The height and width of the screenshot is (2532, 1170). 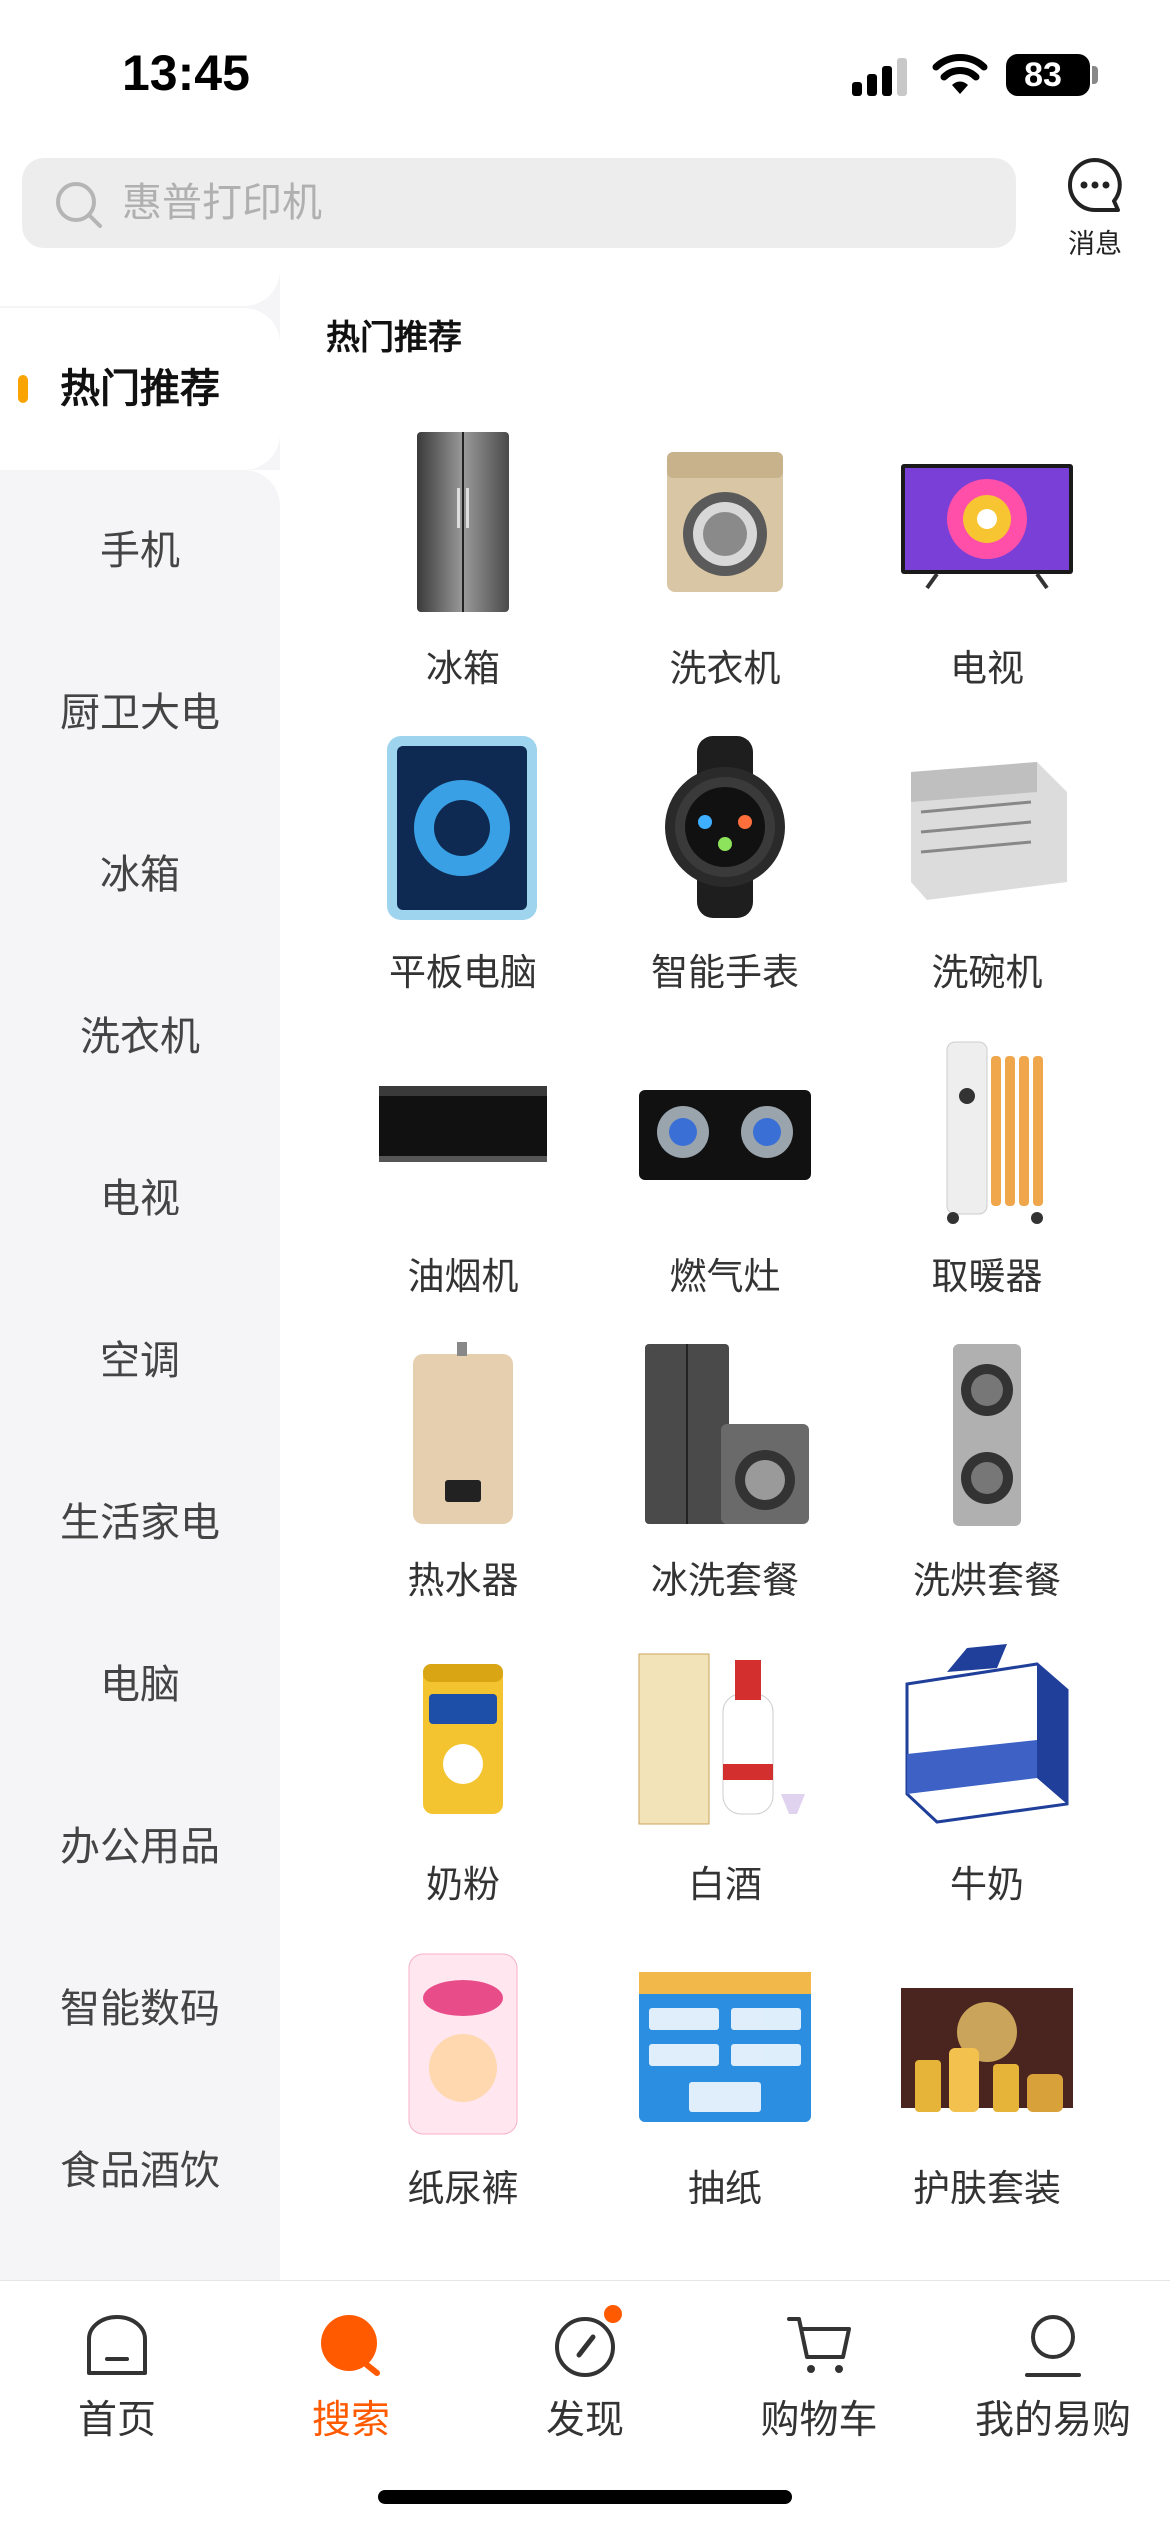 I want to click on category-item-fridge: 冰箱, so click(x=463, y=573).